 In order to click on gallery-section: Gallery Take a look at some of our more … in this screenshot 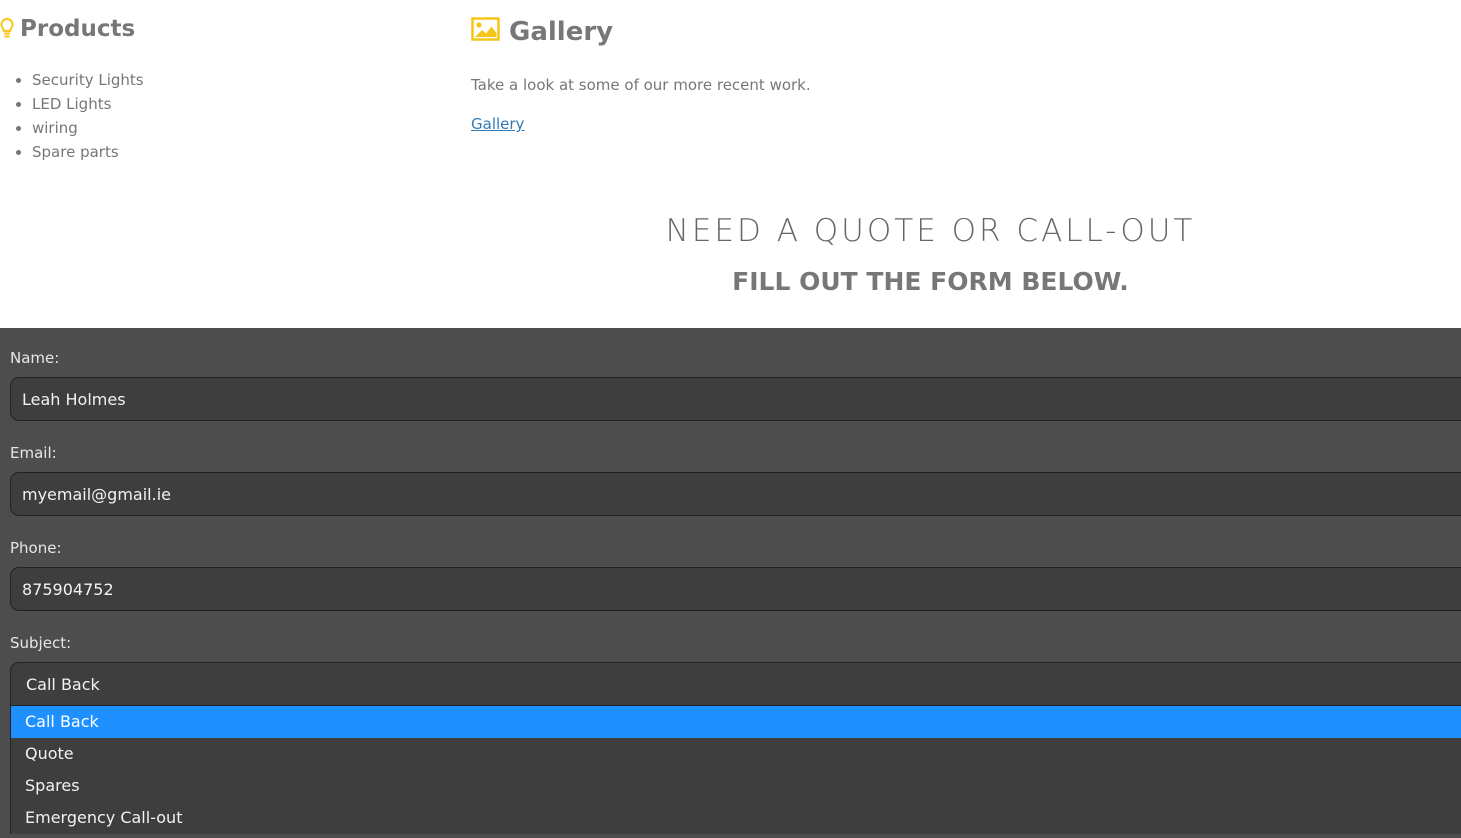, I will do `click(641, 73)`.